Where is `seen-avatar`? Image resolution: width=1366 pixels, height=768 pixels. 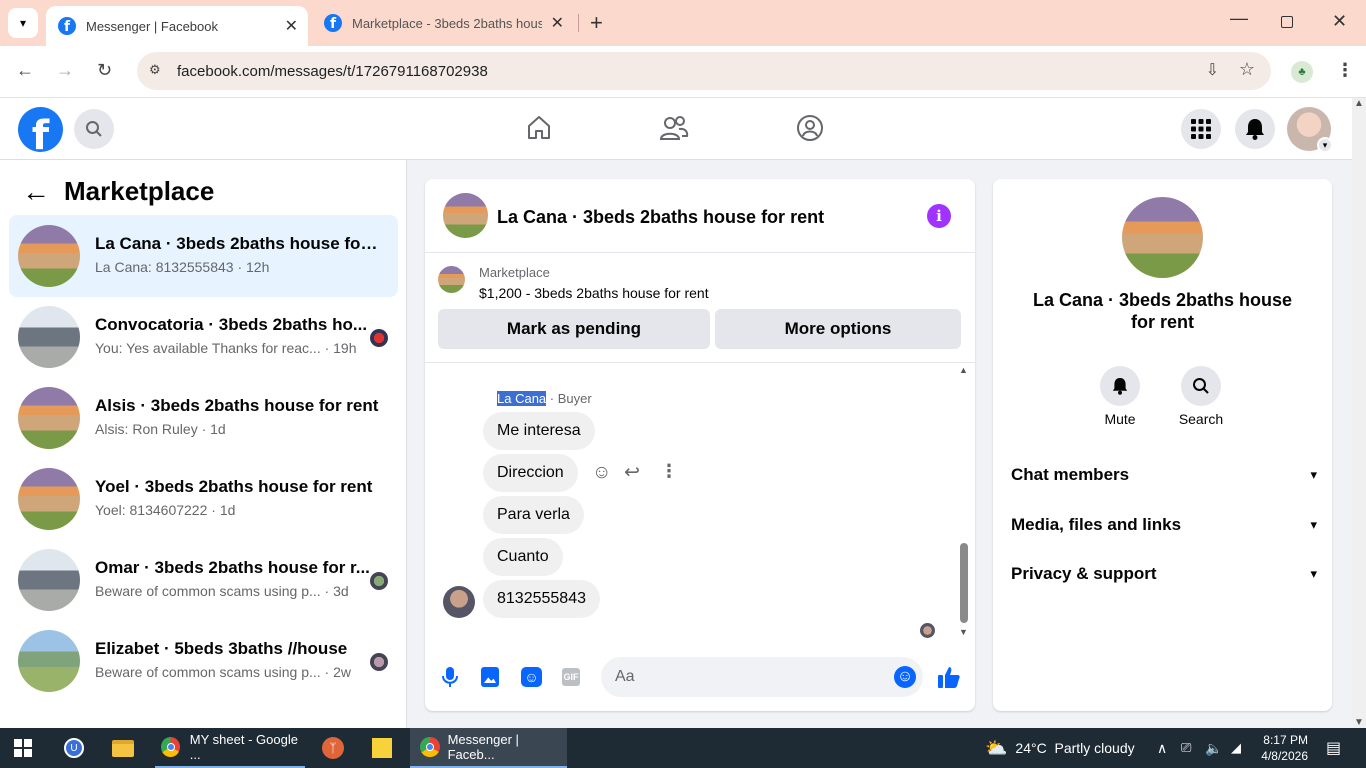 seen-avatar is located at coordinates (927, 630).